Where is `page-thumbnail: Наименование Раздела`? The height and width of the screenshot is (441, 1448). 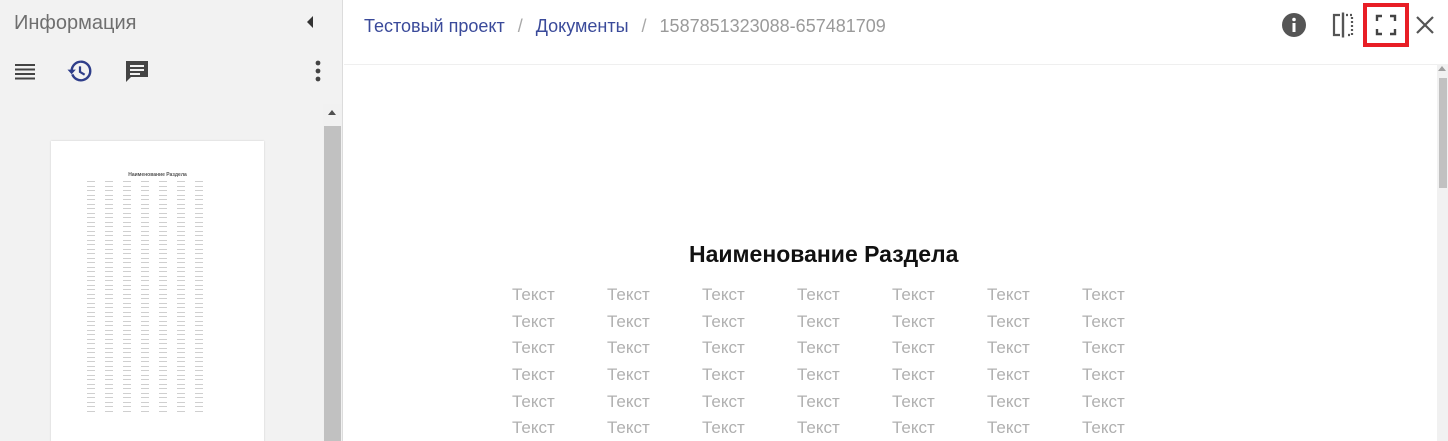
page-thumbnail: Наименование Раздела is located at coordinates (157, 291).